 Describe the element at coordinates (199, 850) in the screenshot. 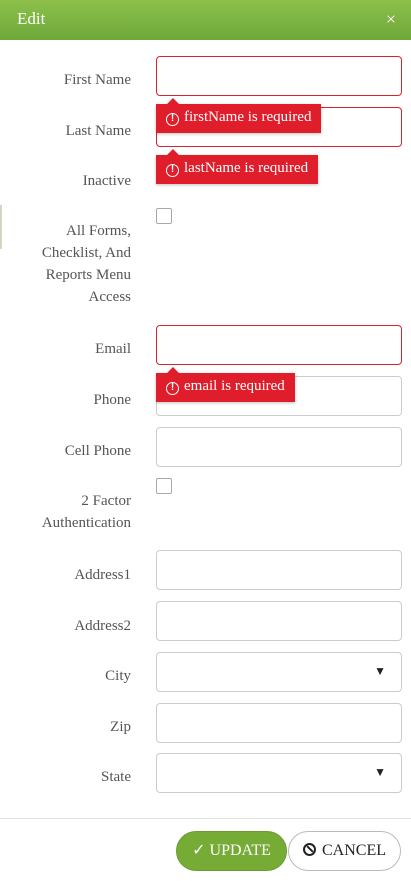

I see `checkmark-icon: ✓` at that location.